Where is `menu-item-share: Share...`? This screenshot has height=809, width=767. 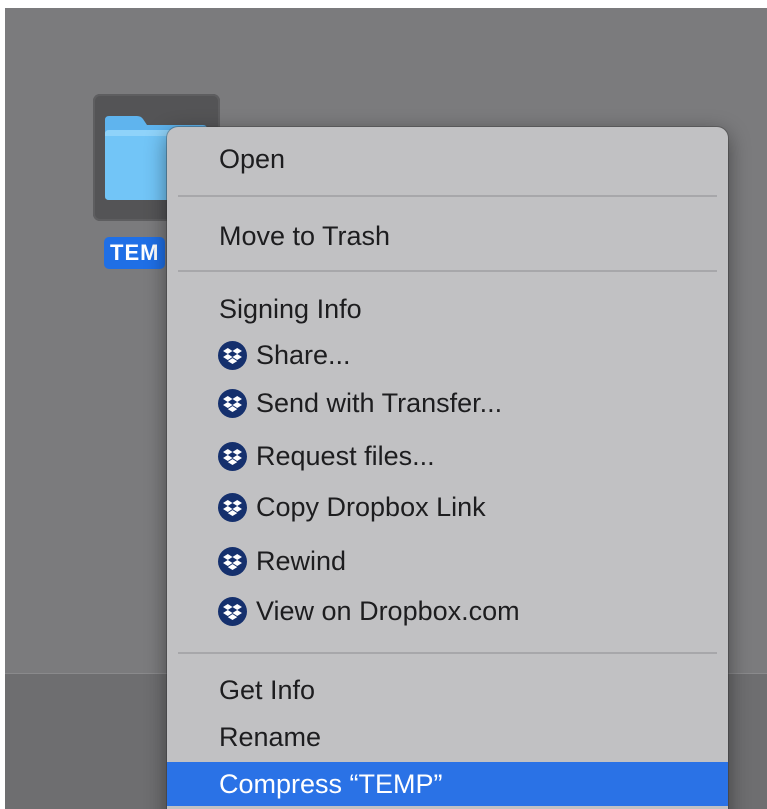
menu-item-share: Share... is located at coordinates (447, 355).